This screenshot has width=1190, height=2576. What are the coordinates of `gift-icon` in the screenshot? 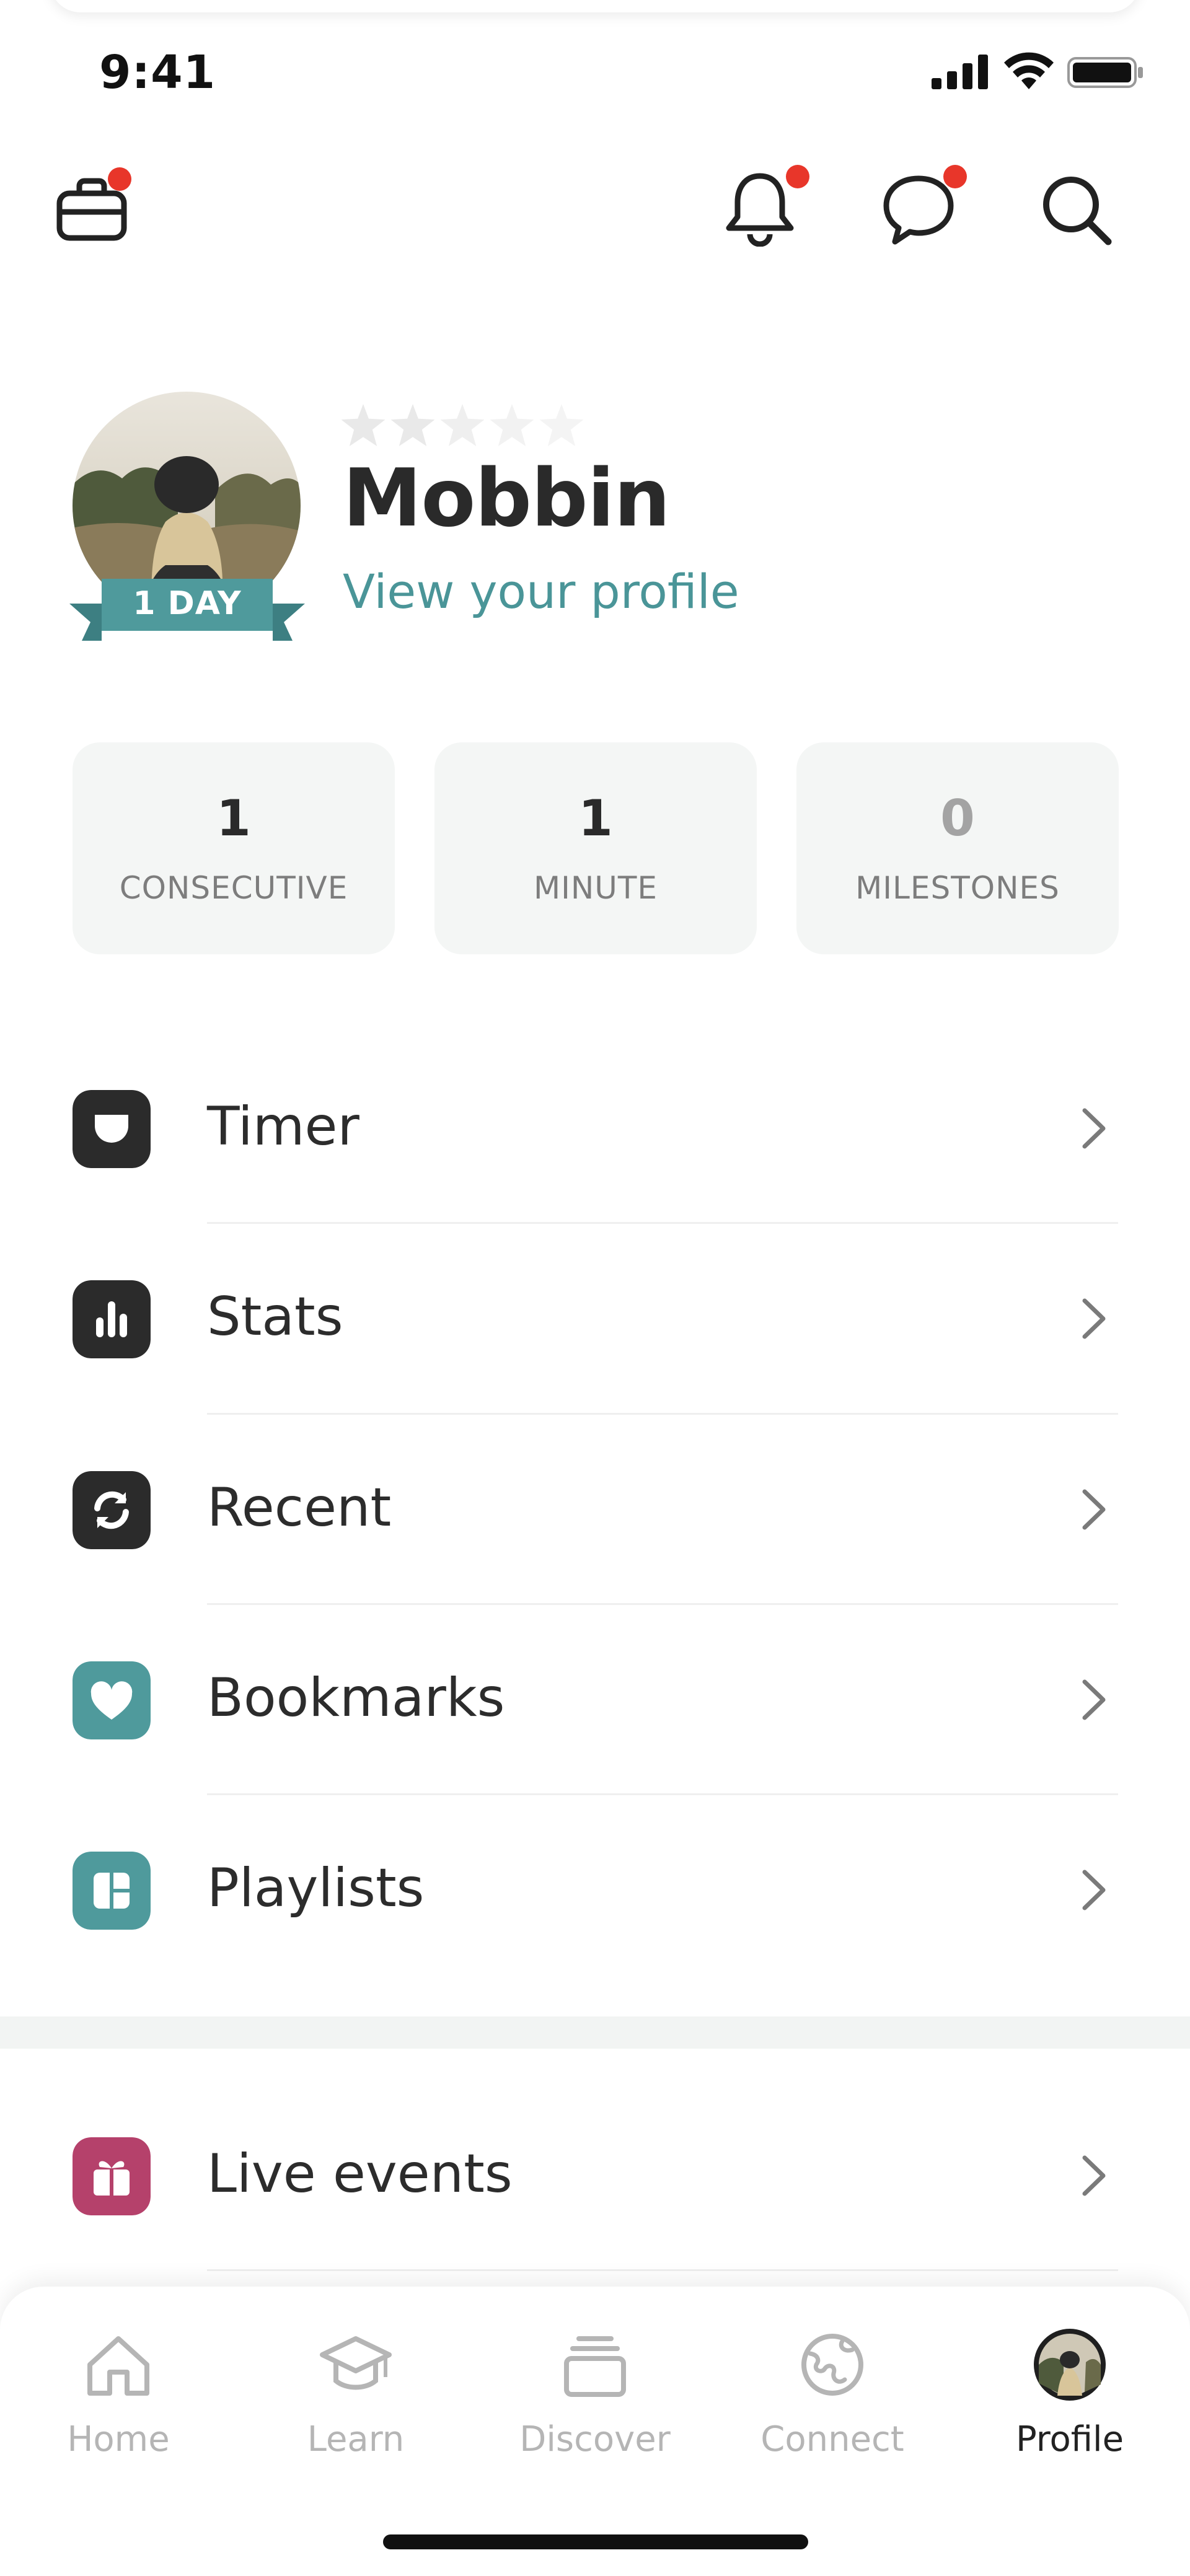 It's located at (112, 2176).